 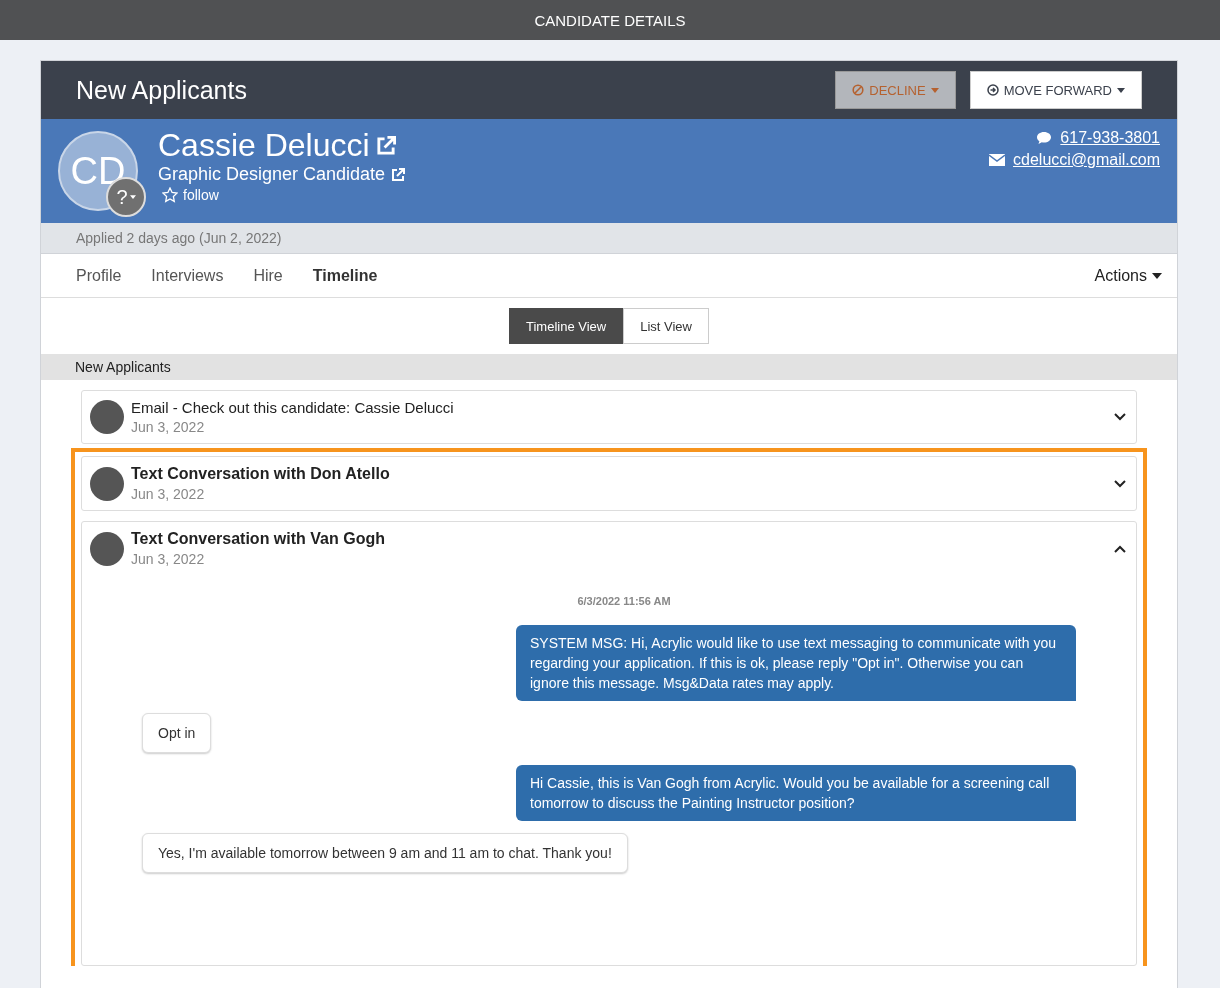 I want to click on view-toggle-button: List View, so click(x=666, y=326).